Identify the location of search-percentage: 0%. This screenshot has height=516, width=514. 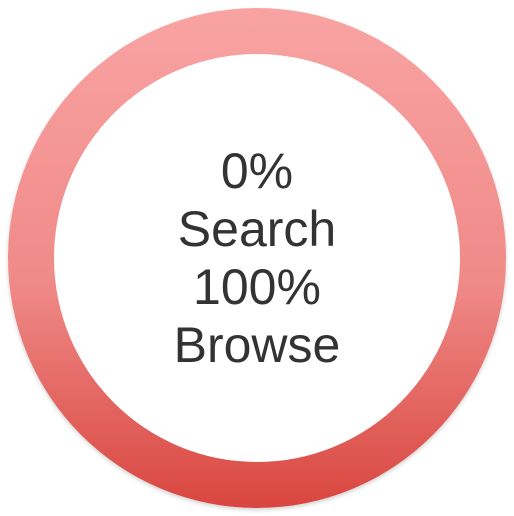
(257, 171).